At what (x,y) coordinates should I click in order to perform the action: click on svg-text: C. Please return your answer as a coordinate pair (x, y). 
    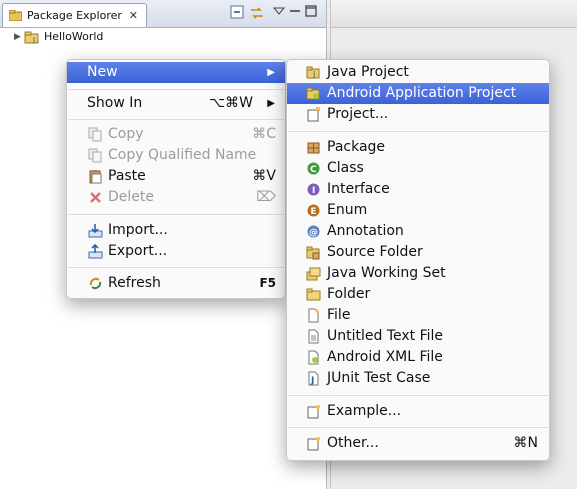
    Looking at the image, I should click on (313, 170).